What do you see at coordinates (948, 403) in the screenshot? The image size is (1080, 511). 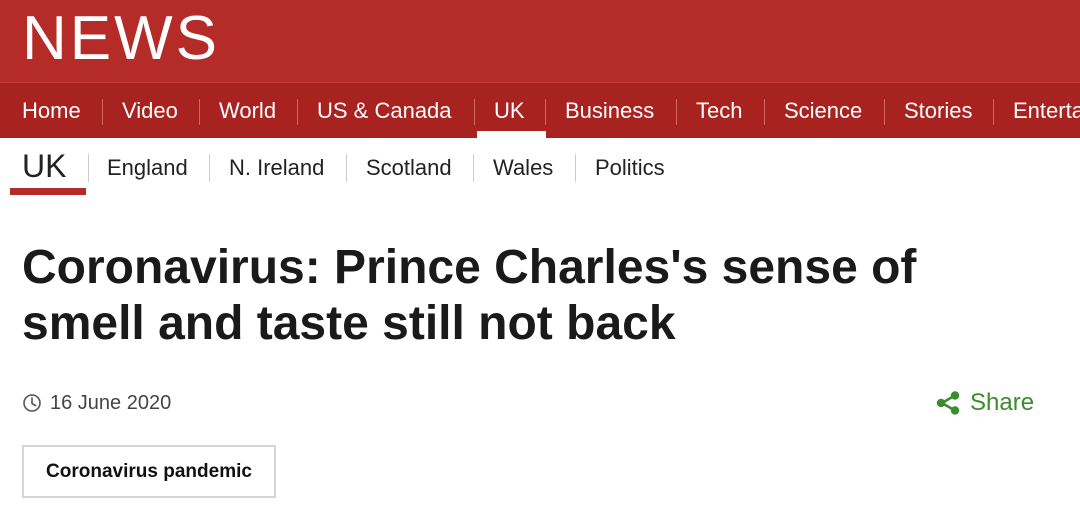 I see `share-icon` at bounding box center [948, 403].